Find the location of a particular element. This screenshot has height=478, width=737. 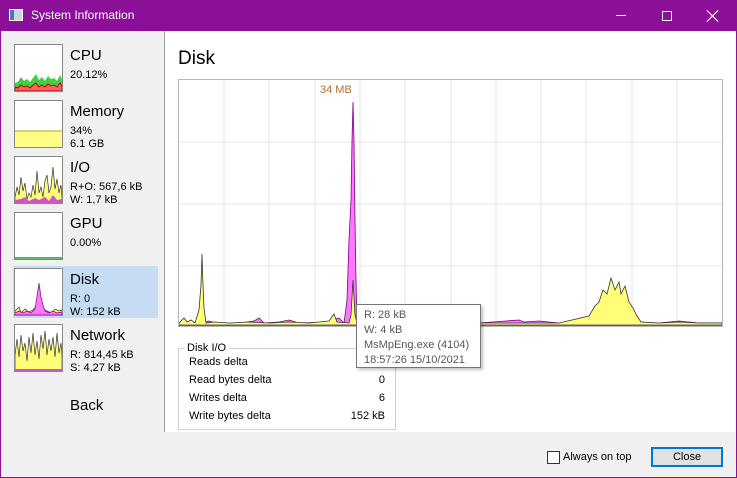

close-button: Close is located at coordinates (687, 457).